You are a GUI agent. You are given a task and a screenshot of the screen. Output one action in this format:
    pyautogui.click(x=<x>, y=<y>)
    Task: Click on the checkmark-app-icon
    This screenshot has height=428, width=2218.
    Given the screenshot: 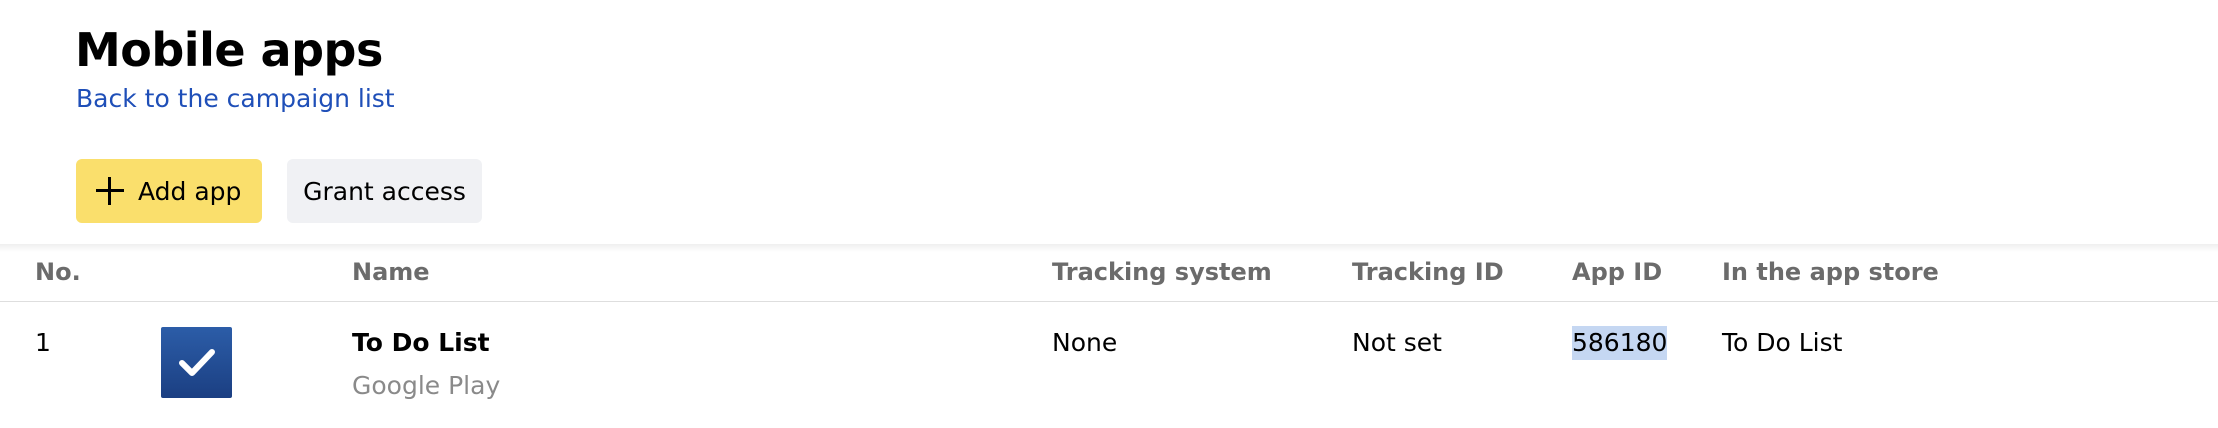 What is the action you would take?
    pyautogui.click(x=196, y=362)
    